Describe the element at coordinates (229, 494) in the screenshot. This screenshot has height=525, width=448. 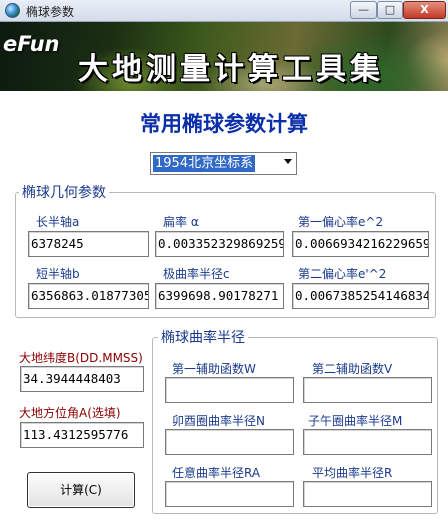
I see `arbitrary-radius-field` at that location.